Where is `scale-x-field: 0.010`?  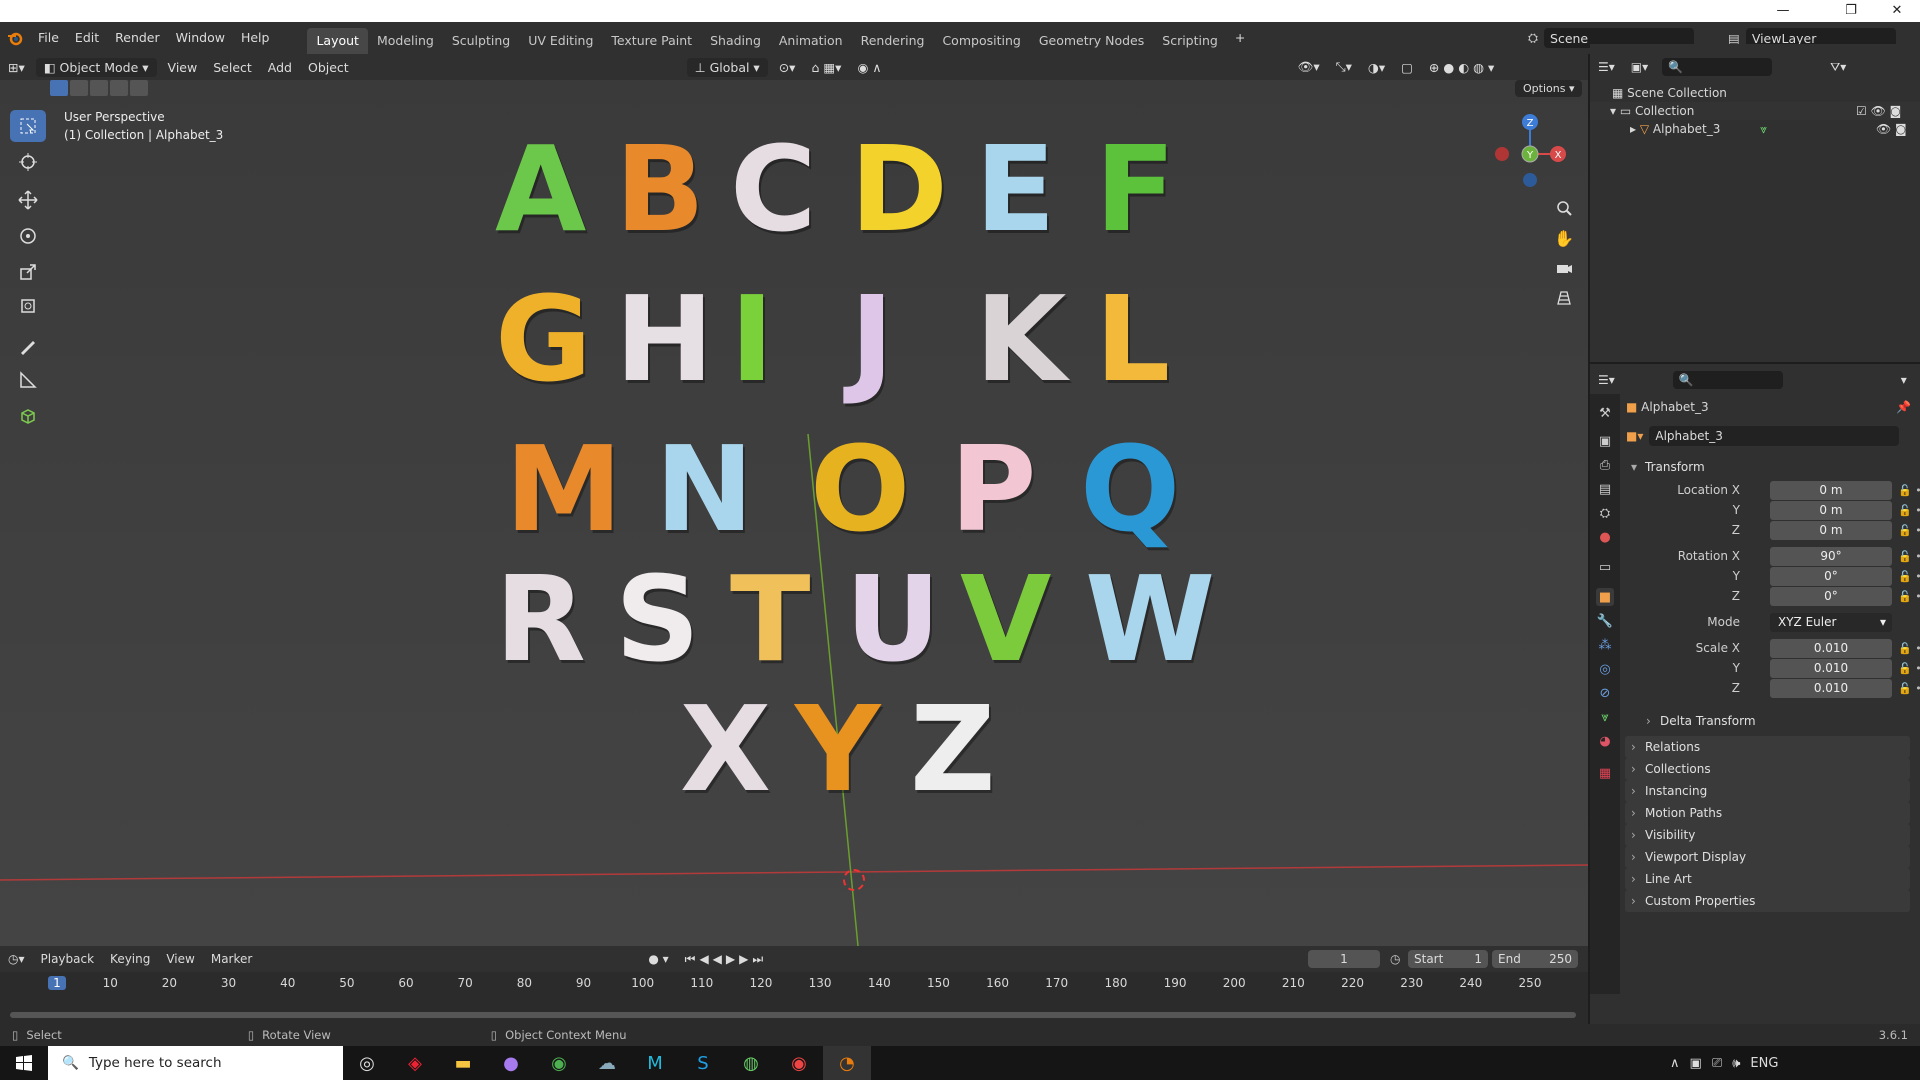
scale-x-field: 0.010 is located at coordinates (1831, 648).